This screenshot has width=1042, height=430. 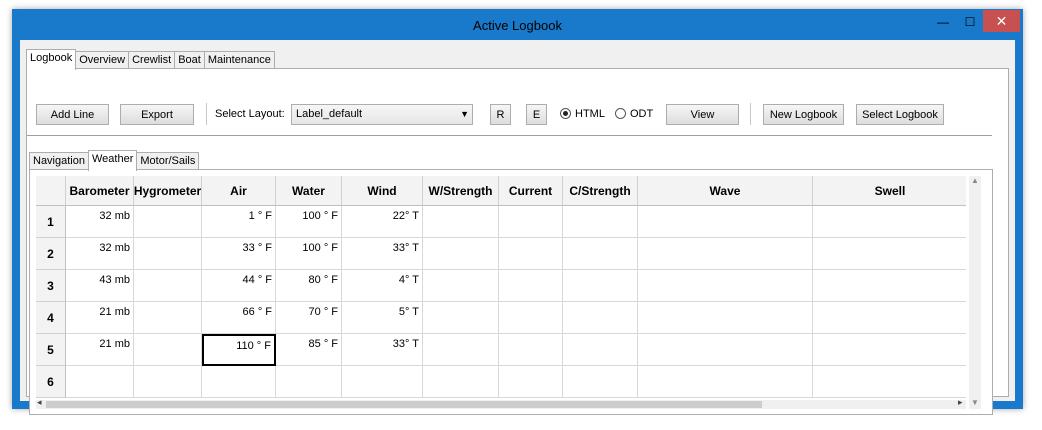 I want to click on grid-corner, so click(x=51, y=191).